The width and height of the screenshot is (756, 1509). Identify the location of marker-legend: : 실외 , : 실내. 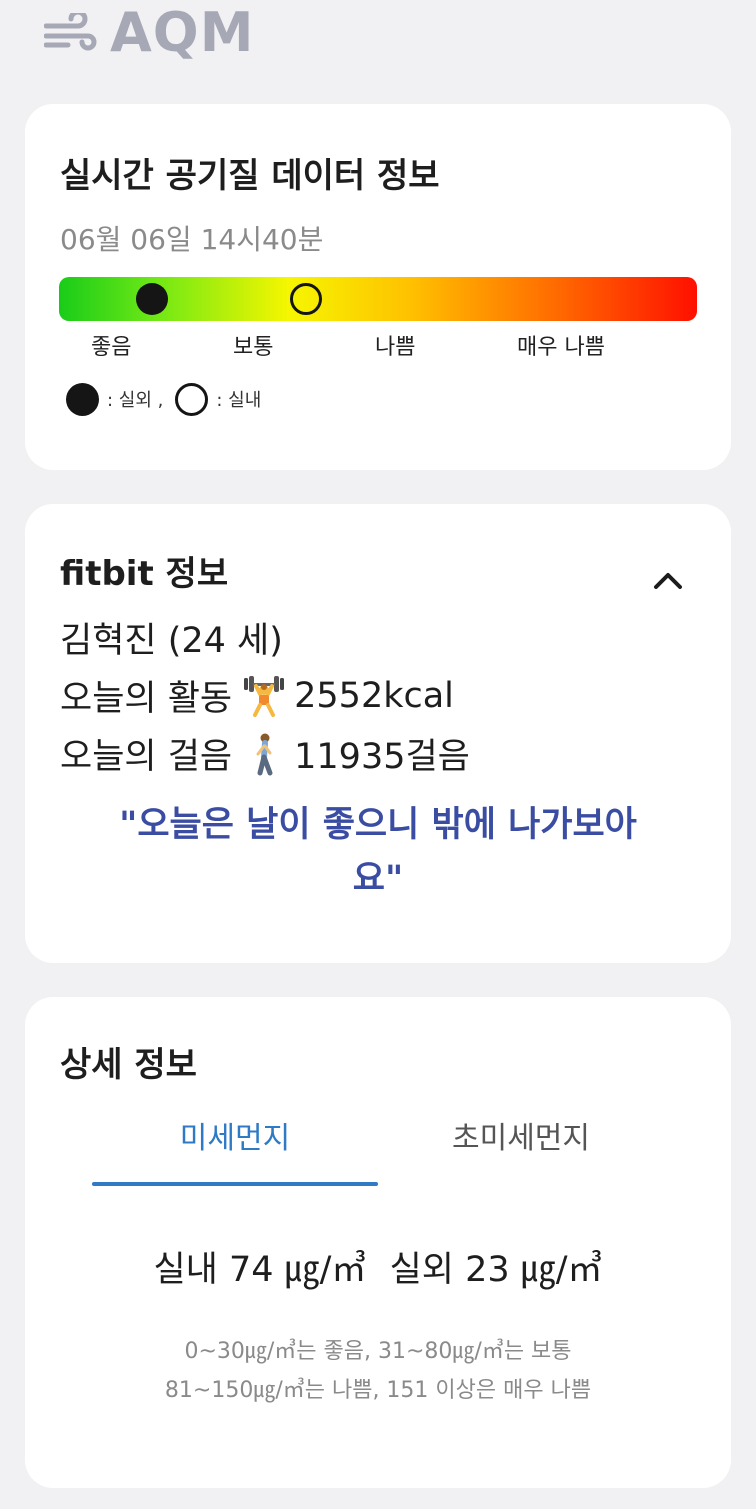
(169, 399).